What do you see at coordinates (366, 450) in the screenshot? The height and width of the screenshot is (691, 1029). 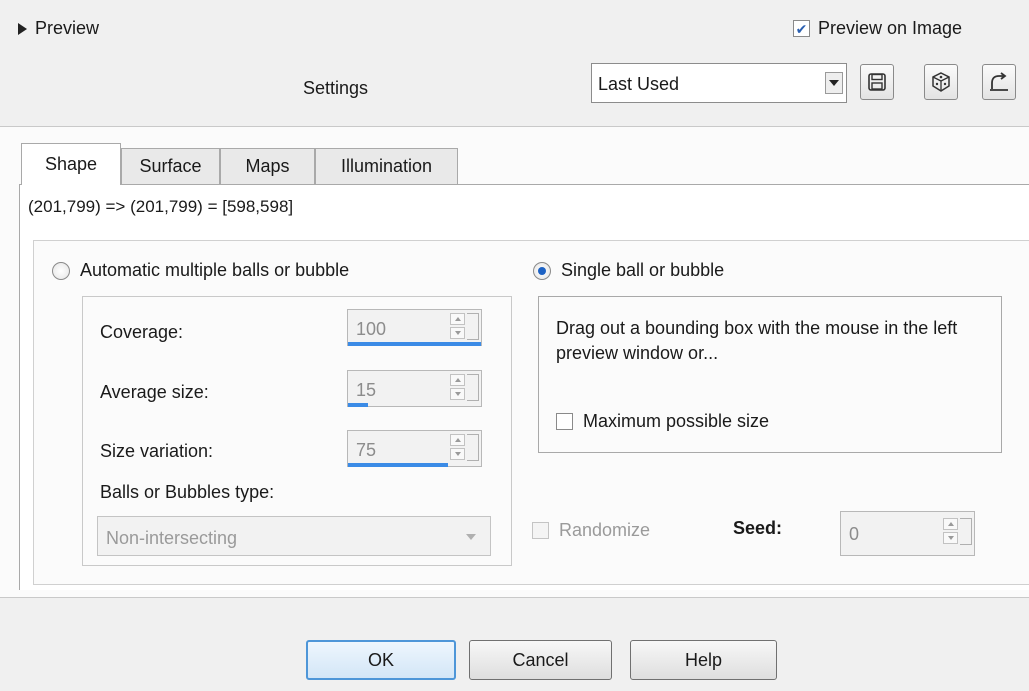 I see `size-variation-value: 75` at bounding box center [366, 450].